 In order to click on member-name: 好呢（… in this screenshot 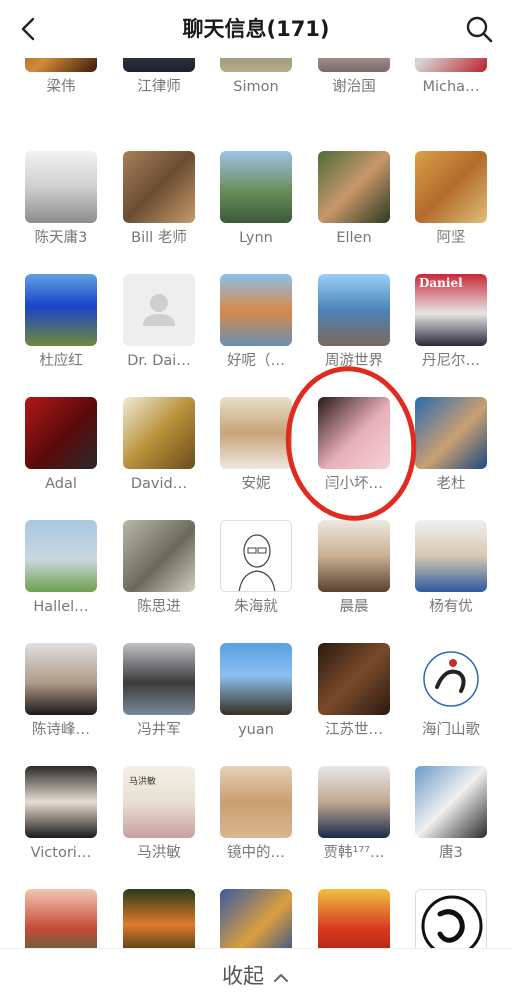, I will do `click(256, 361)`.